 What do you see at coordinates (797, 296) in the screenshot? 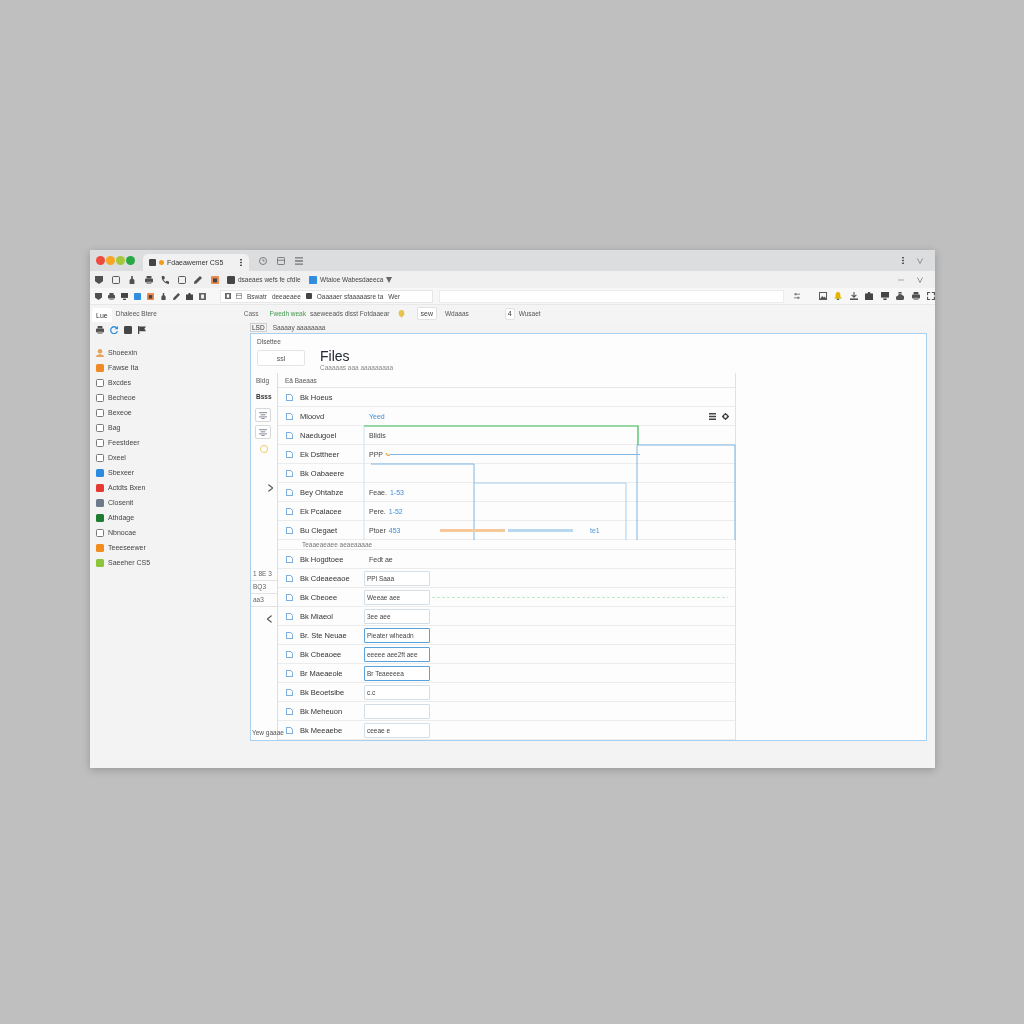
I see `sliders-icon` at bounding box center [797, 296].